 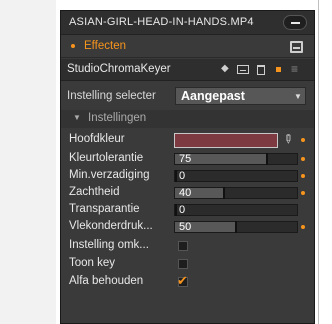 I want to click on param-min-saturation: Min.verzadiging 0, so click(x=187, y=176).